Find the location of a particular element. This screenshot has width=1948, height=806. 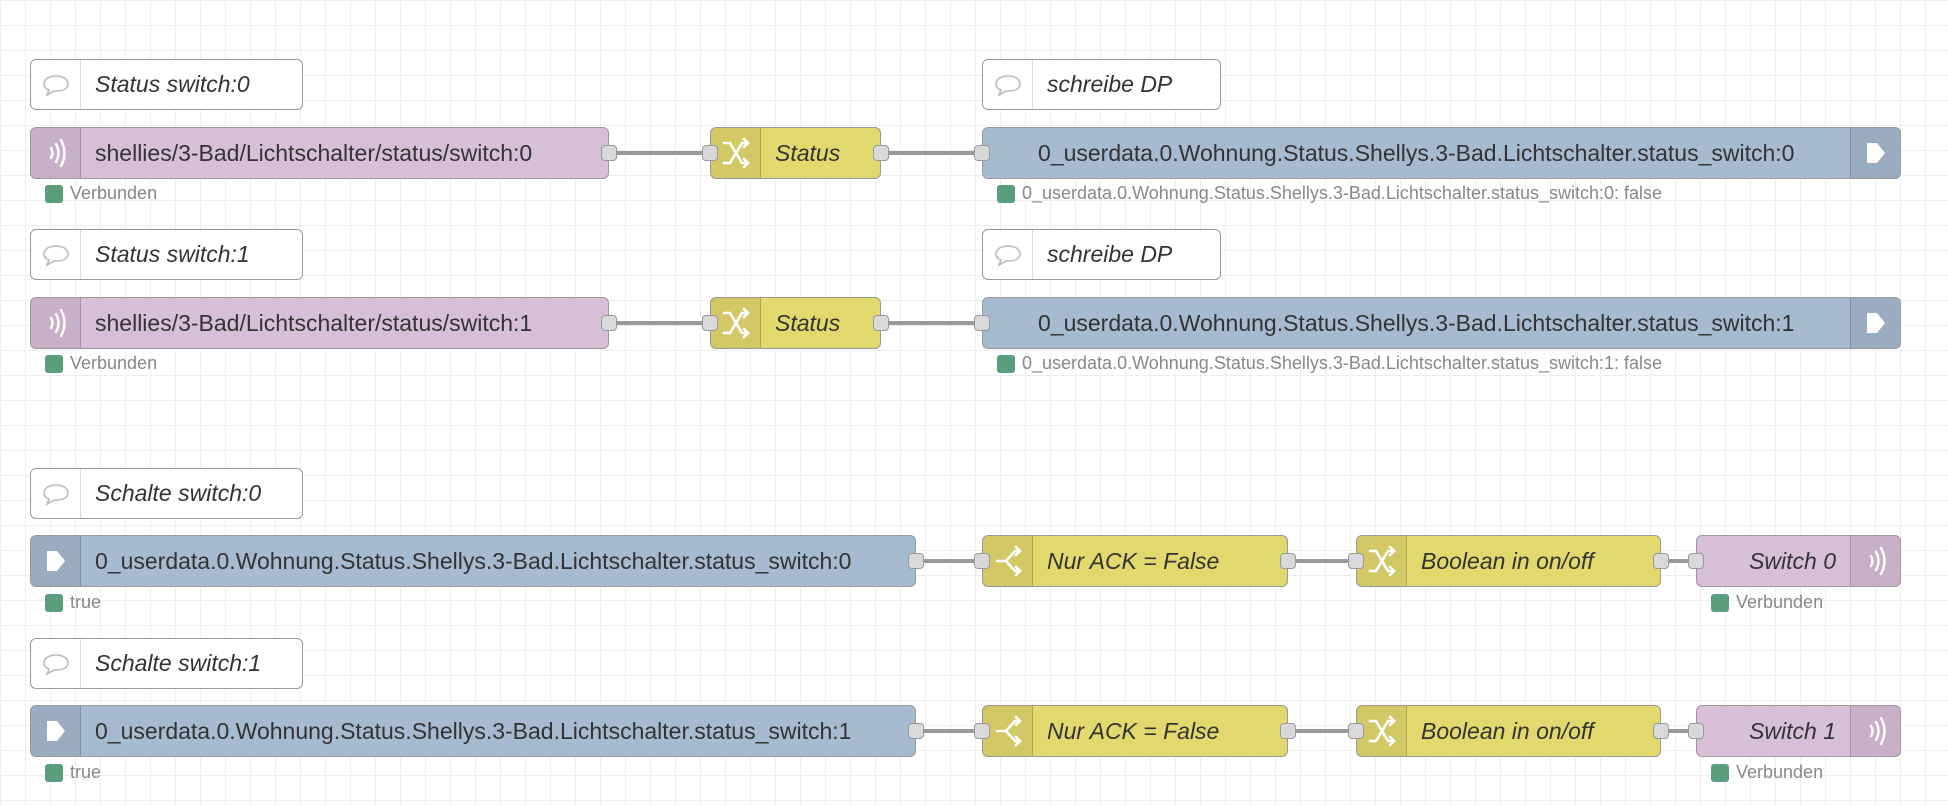

mqtt-out-label: Switch 0 is located at coordinates (1792, 560).